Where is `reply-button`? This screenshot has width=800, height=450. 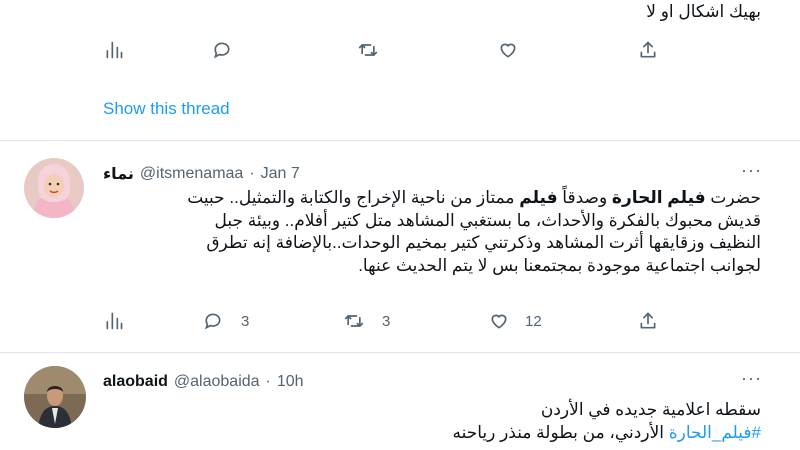
reply-button is located at coordinates (227, 50).